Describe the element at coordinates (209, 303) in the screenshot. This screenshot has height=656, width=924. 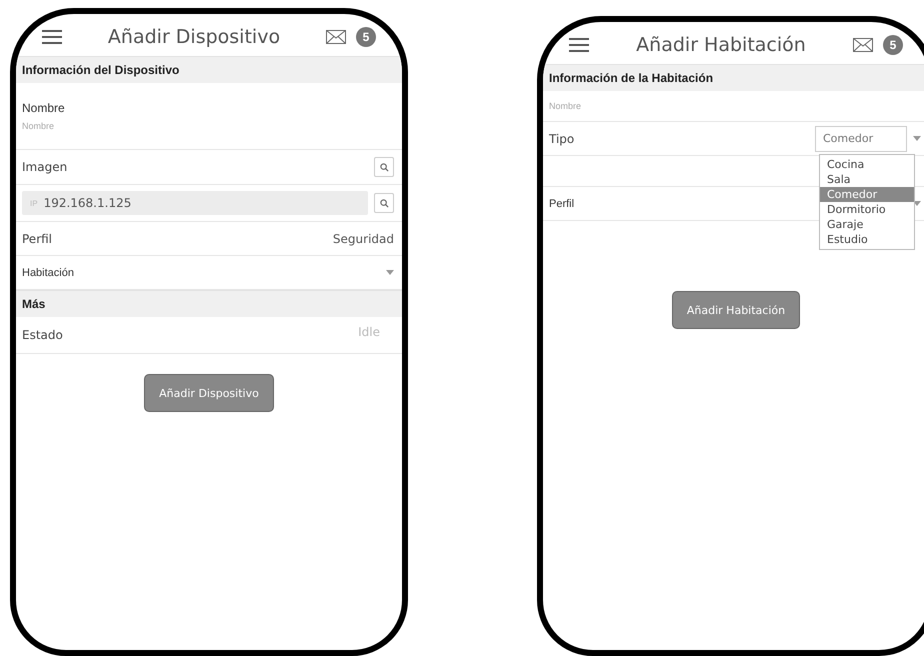
I see `section-header: Más` at that location.